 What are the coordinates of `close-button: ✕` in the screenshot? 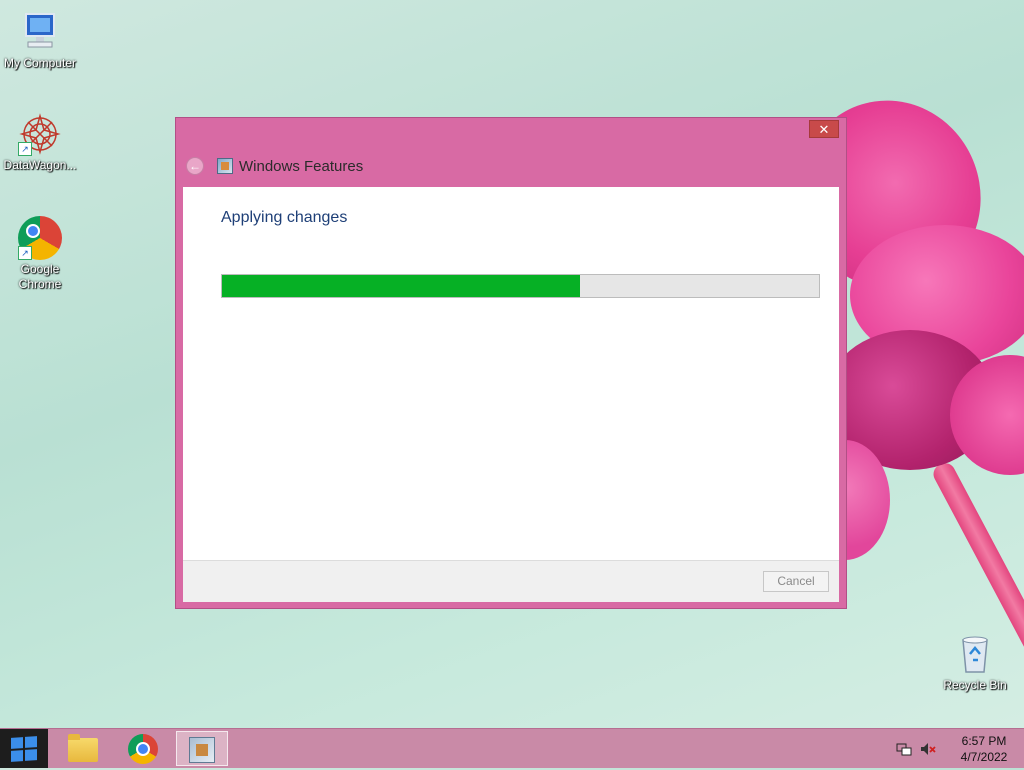 It's located at (824, 129).